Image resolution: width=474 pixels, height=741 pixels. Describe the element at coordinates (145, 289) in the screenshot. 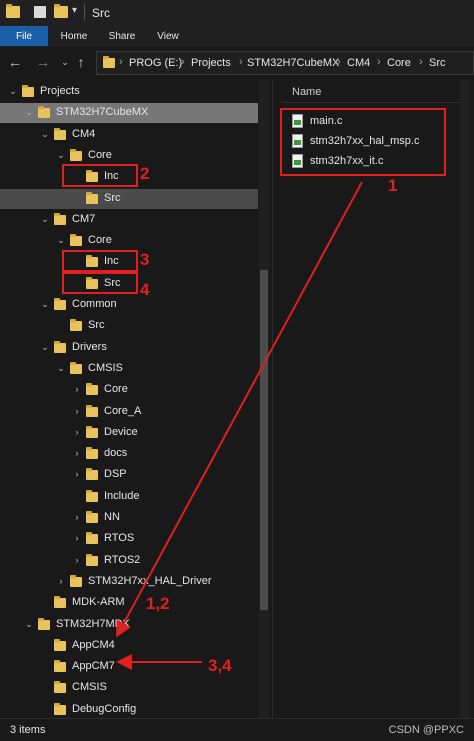

I see `annotation-label-4: 4` at that location.